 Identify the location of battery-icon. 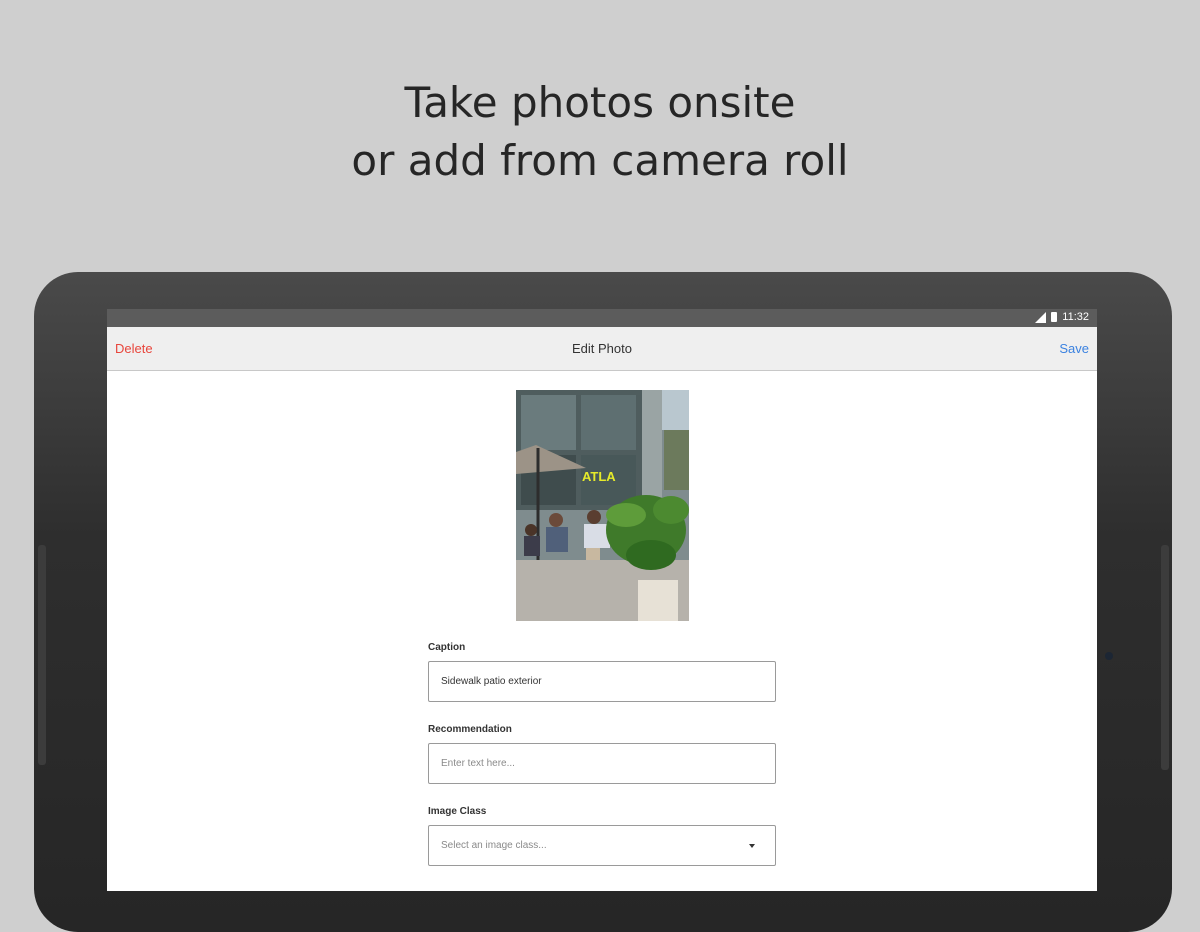
(1054, 317).